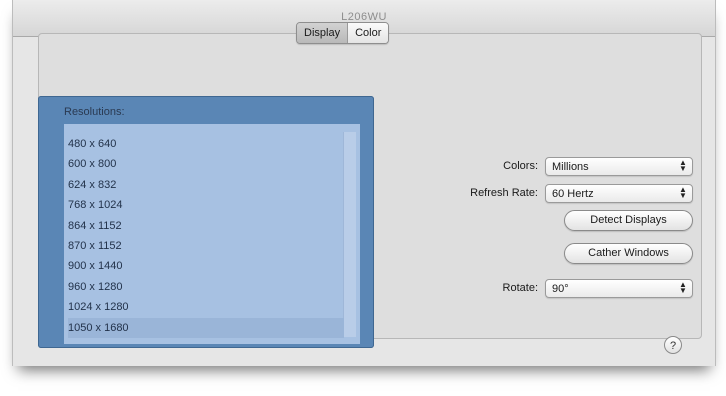  I want to click on resolutions-label: Resolutions:, so click(94, 112).